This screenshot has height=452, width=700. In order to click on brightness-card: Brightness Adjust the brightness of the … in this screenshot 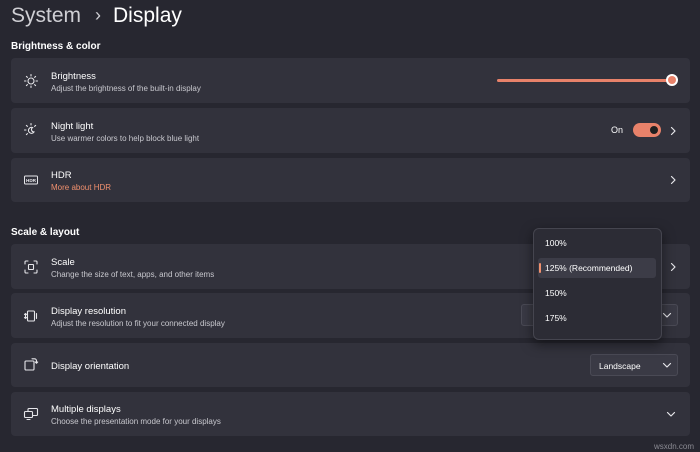, I will do `click(350, 80)`.